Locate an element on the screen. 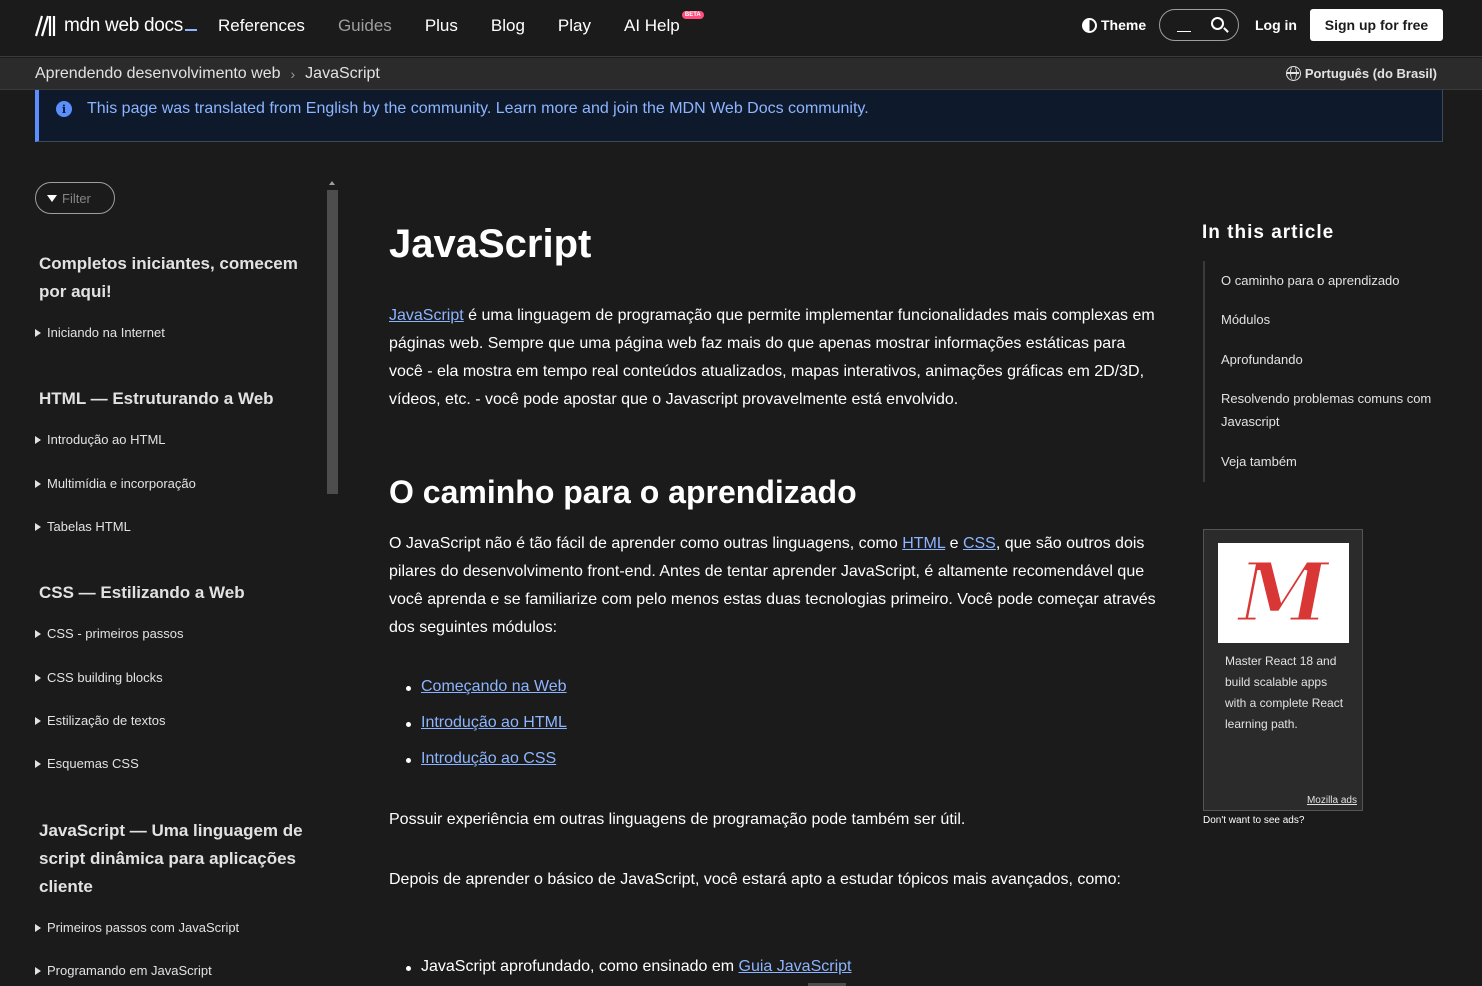 This screenshot has width=1482, height=986. paragraph-text: e is located at coordinates (954, 543).